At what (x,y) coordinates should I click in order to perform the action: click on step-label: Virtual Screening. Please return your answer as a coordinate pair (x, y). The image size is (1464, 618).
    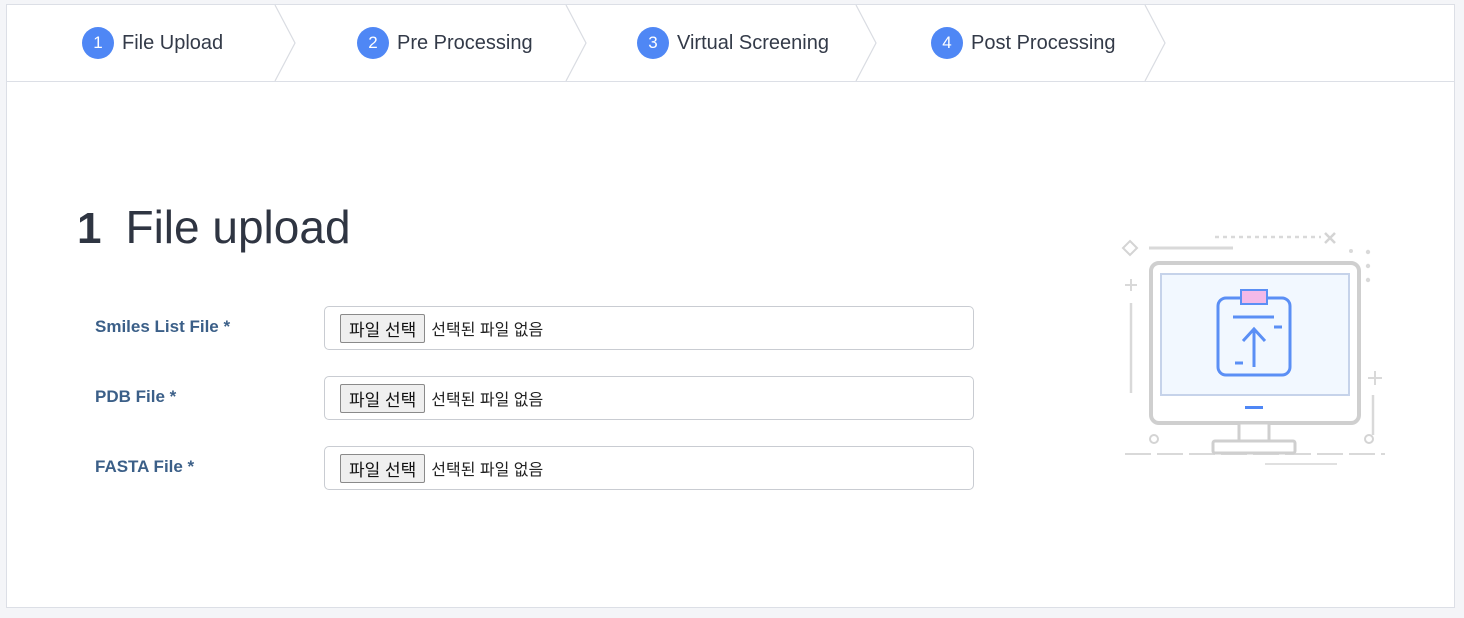
    Looking at the image, I should click on (753, 42).